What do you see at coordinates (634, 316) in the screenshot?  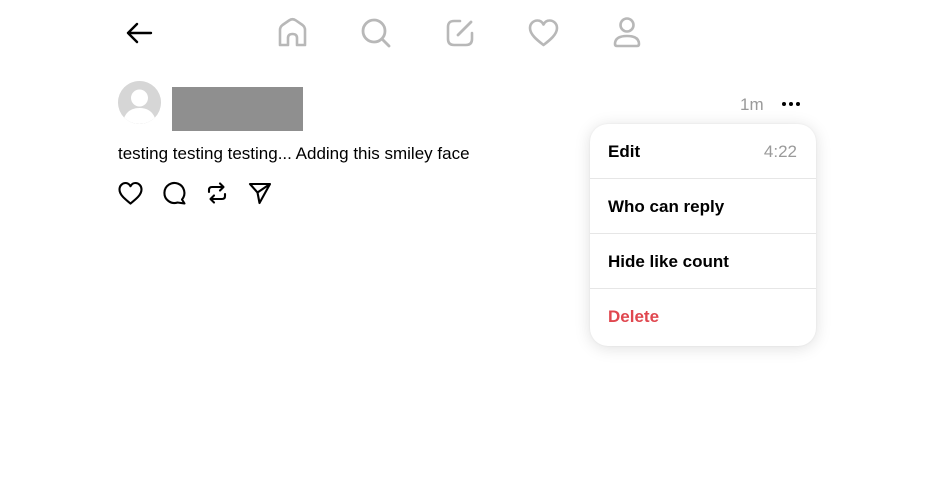 I see `menu-item-label: Delete` at bounding box center [634, 316].